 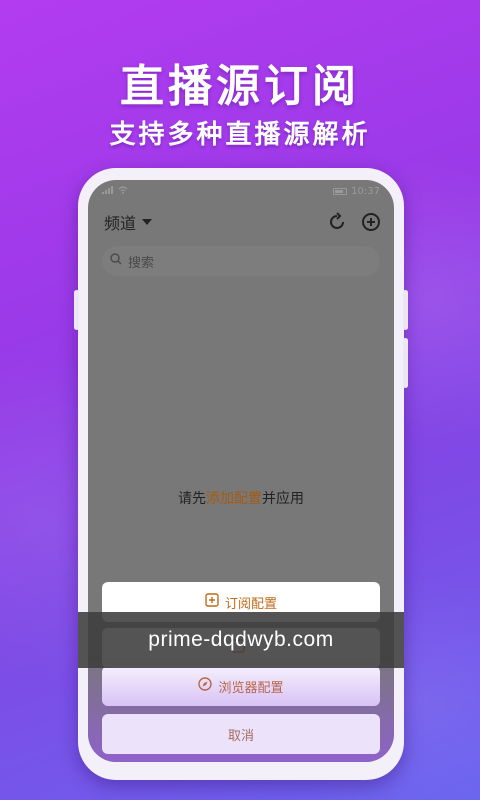 What do you see at coordinates (141, 263) in the screenshot?
I see `search-placeholder: 搜索` at bounding box center [141, 263].